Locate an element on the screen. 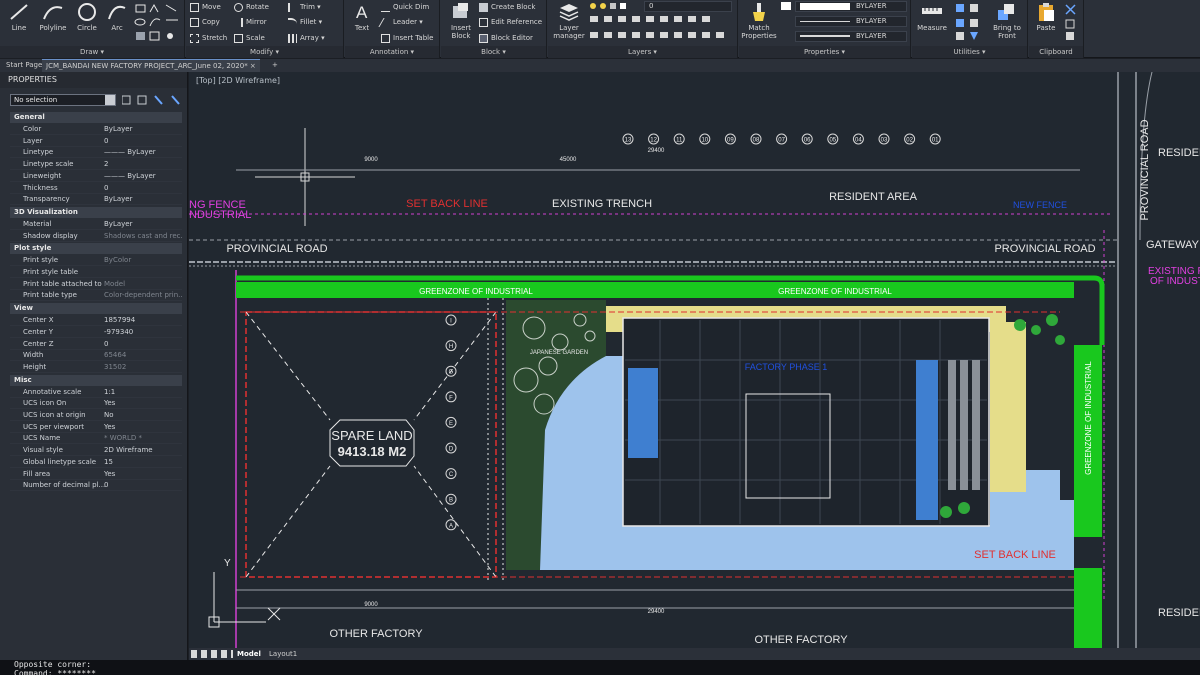  linetype-dropdown: BYLAYER is located at coordinates (851, 21).